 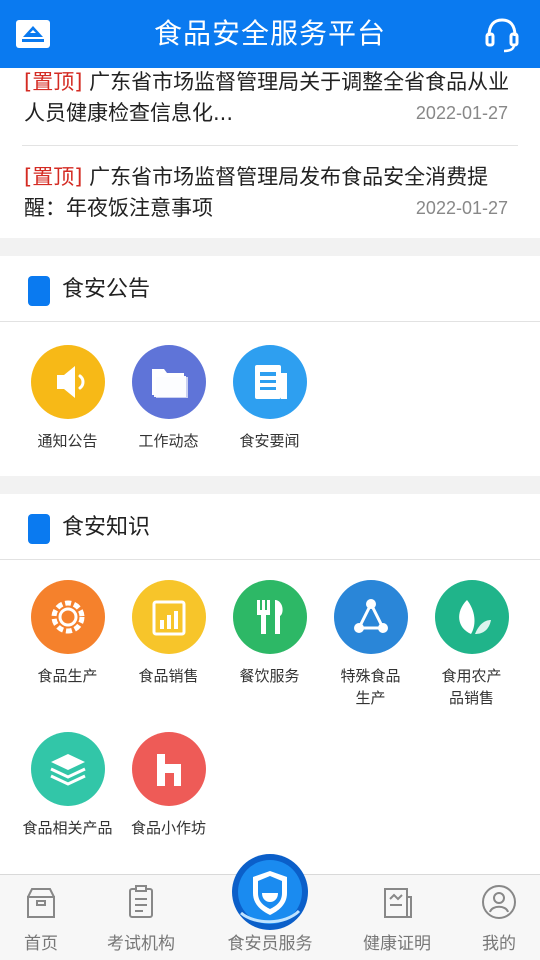 I want to click on tile-notice: 通知公告, so click(x=67, y=398).